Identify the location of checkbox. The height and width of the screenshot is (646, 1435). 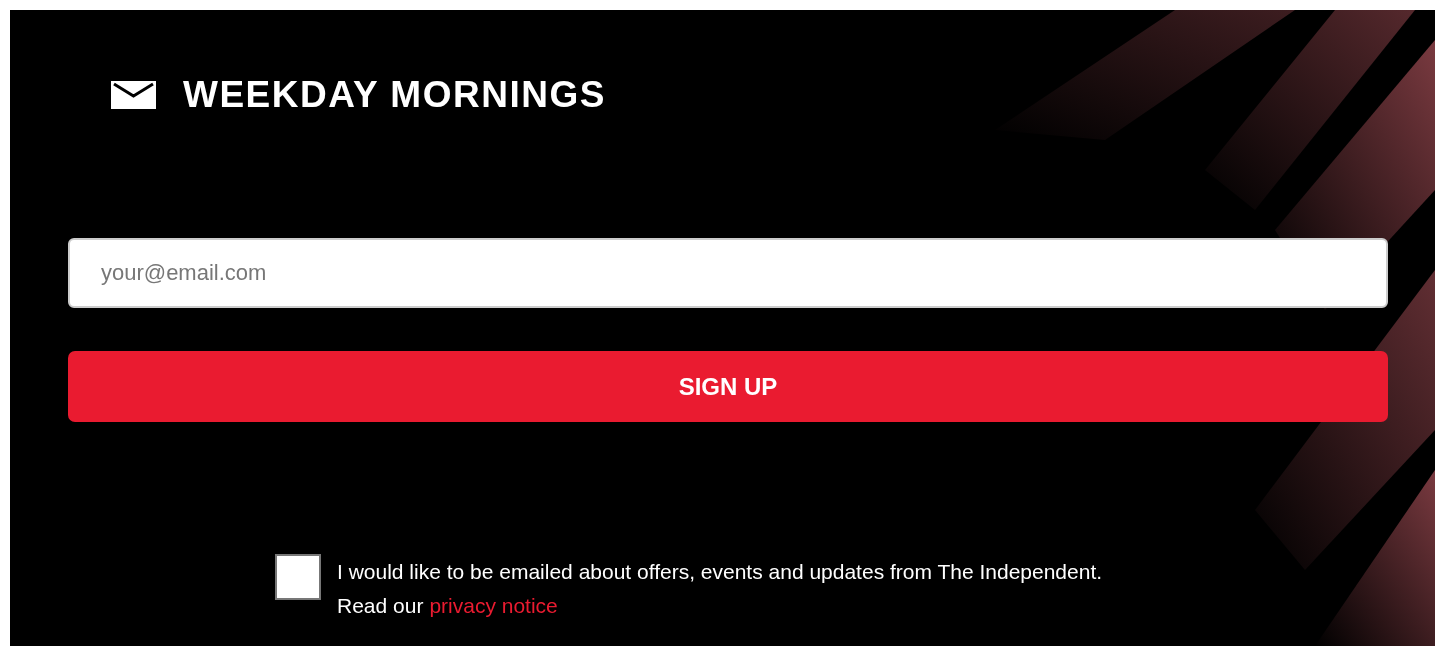
(298, 577).